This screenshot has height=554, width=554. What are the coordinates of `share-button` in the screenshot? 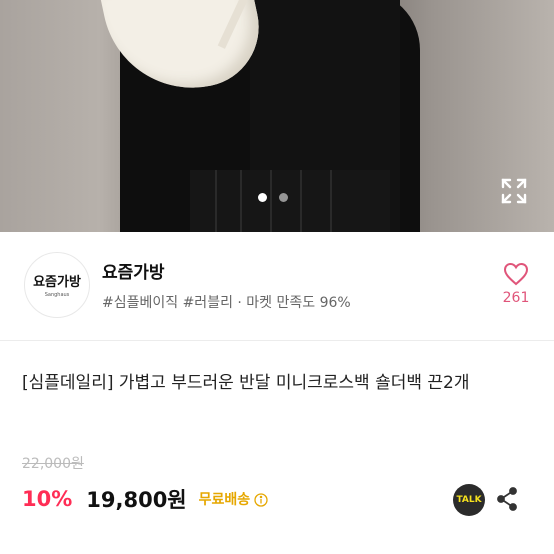 It's located at (507, 499).